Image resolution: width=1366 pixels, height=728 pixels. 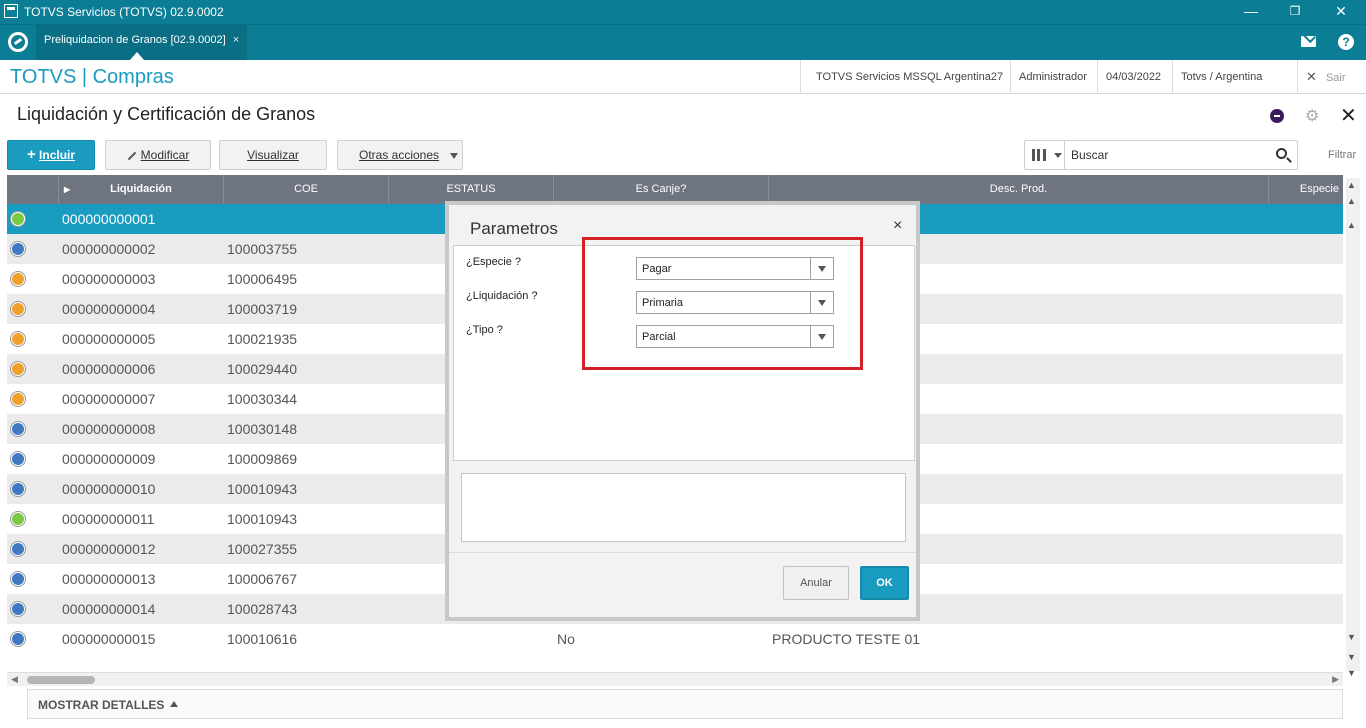 I want to click on es-canje-cell: No, so click(x=566, y=639).